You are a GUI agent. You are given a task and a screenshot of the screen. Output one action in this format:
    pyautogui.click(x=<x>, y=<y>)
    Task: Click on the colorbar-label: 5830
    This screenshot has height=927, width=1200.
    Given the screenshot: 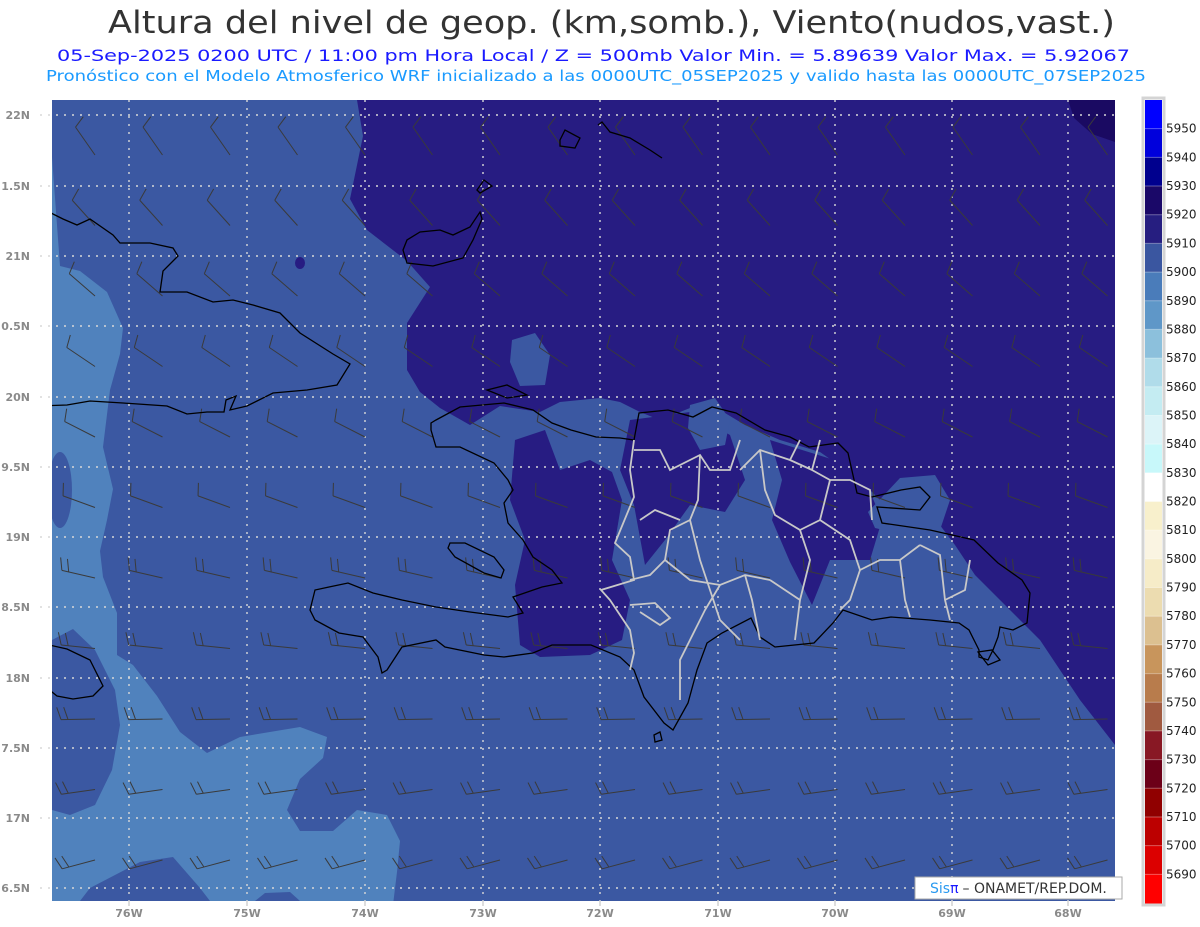 What is the action you would take?
    pyautogui.click(x=1181, y=473)
    